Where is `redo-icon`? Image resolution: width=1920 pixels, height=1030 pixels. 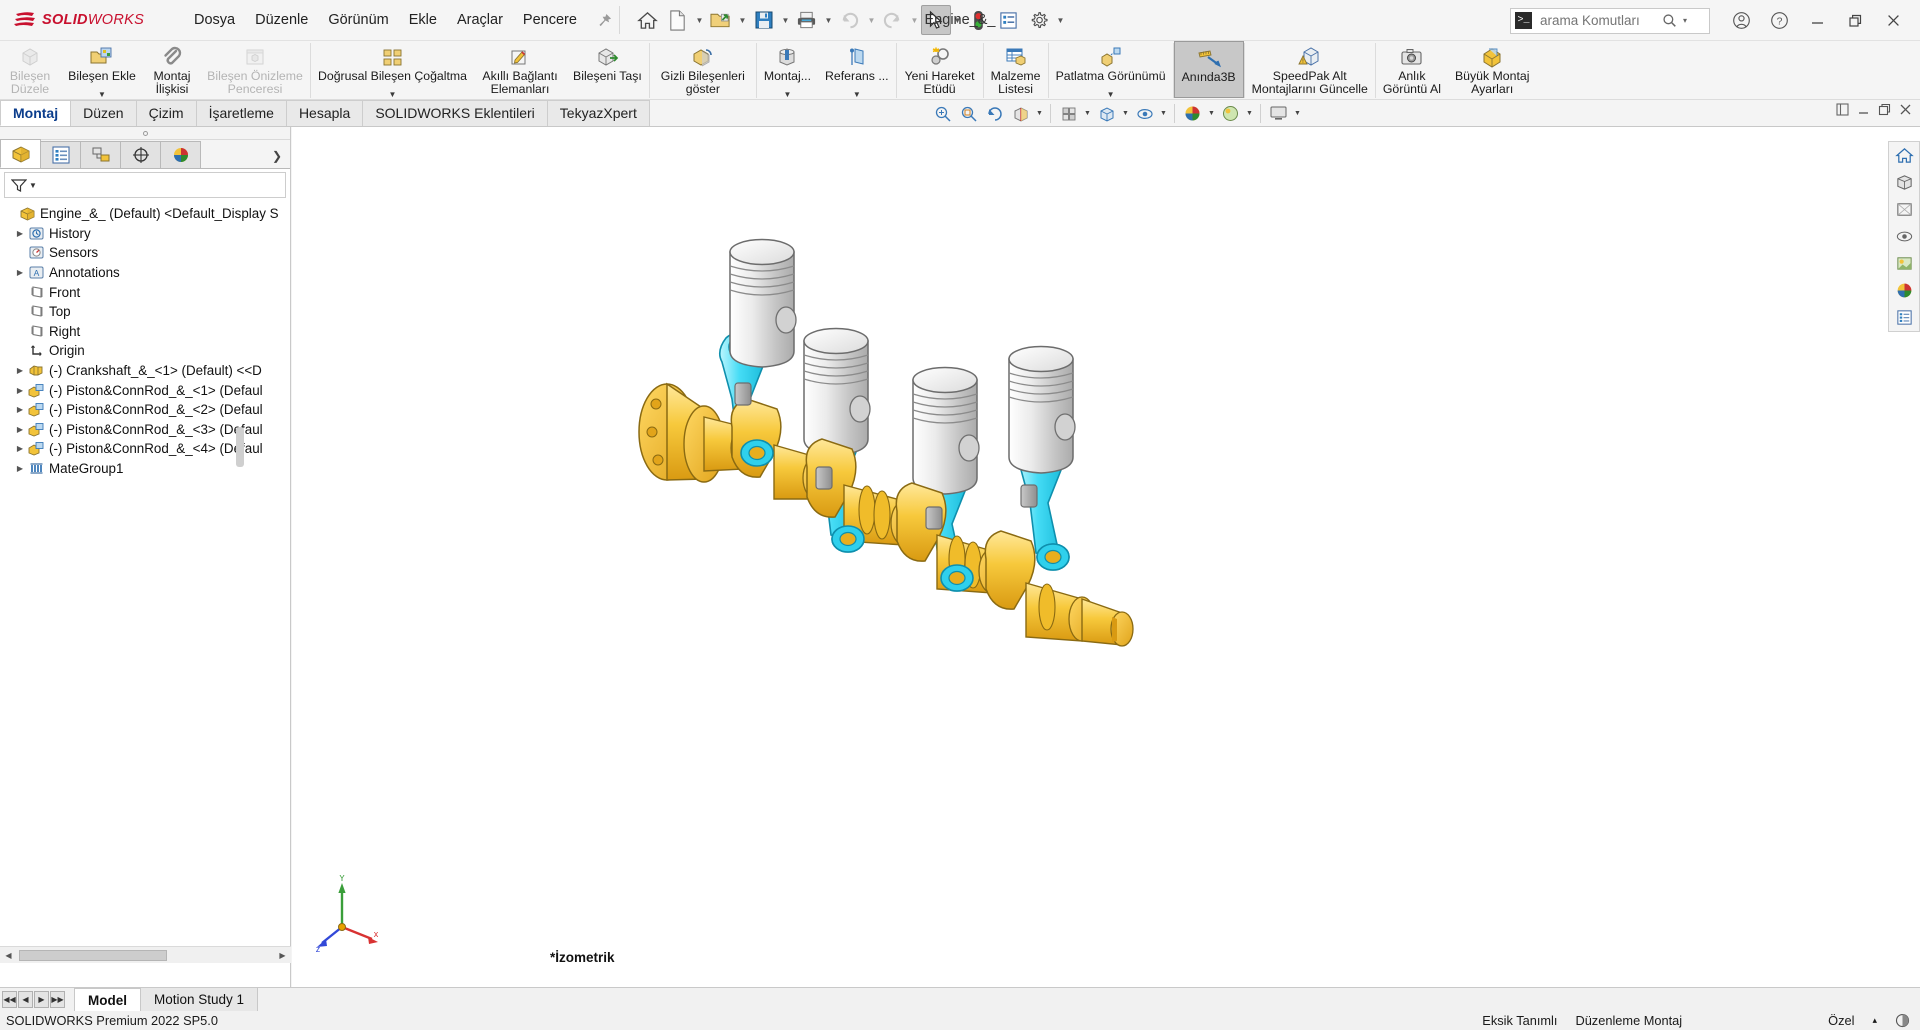 redo-icon is located at coordinates (893, 20).